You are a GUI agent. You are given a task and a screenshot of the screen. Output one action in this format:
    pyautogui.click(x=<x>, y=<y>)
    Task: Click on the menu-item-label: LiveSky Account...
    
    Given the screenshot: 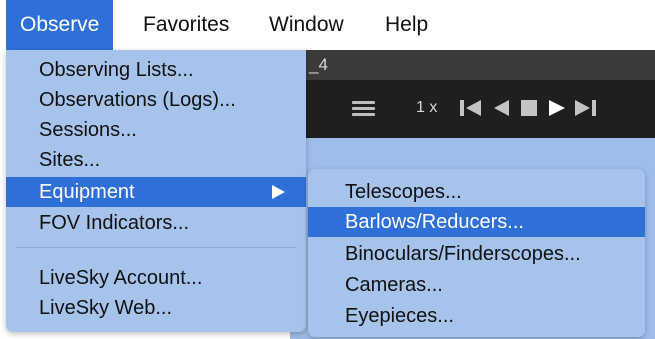 What is the action you would take?
    pyautogui.click(x=121, y=278)
    